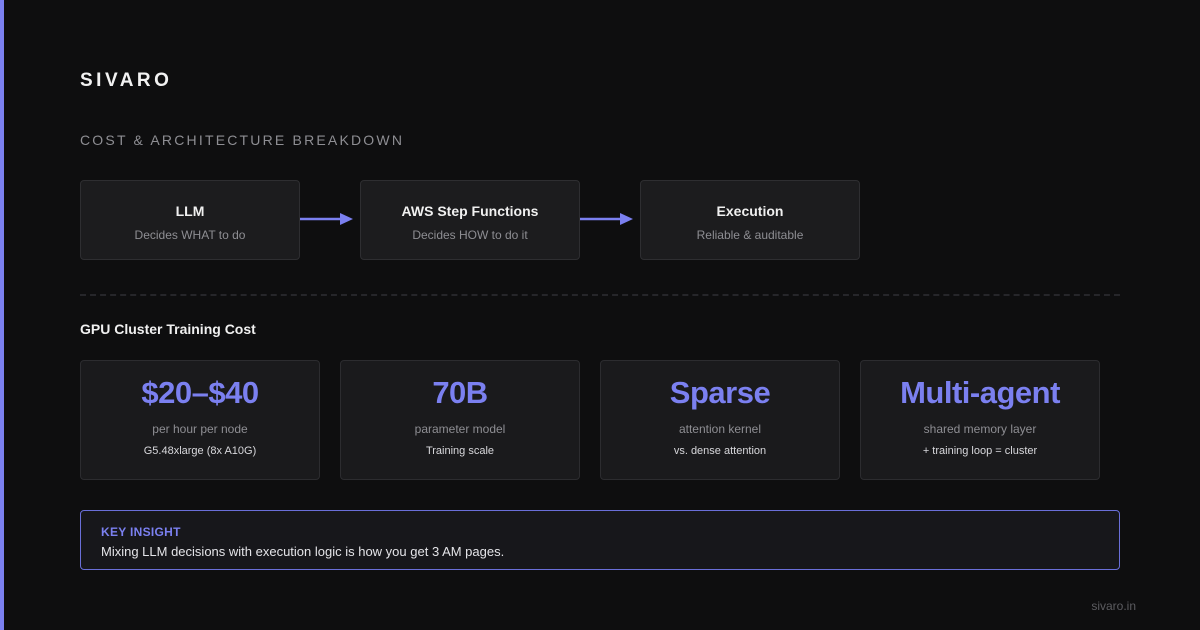  Describe the element at coordinates (720, 392) in the screenshot. I see `stat-value: Sparse` at that location.